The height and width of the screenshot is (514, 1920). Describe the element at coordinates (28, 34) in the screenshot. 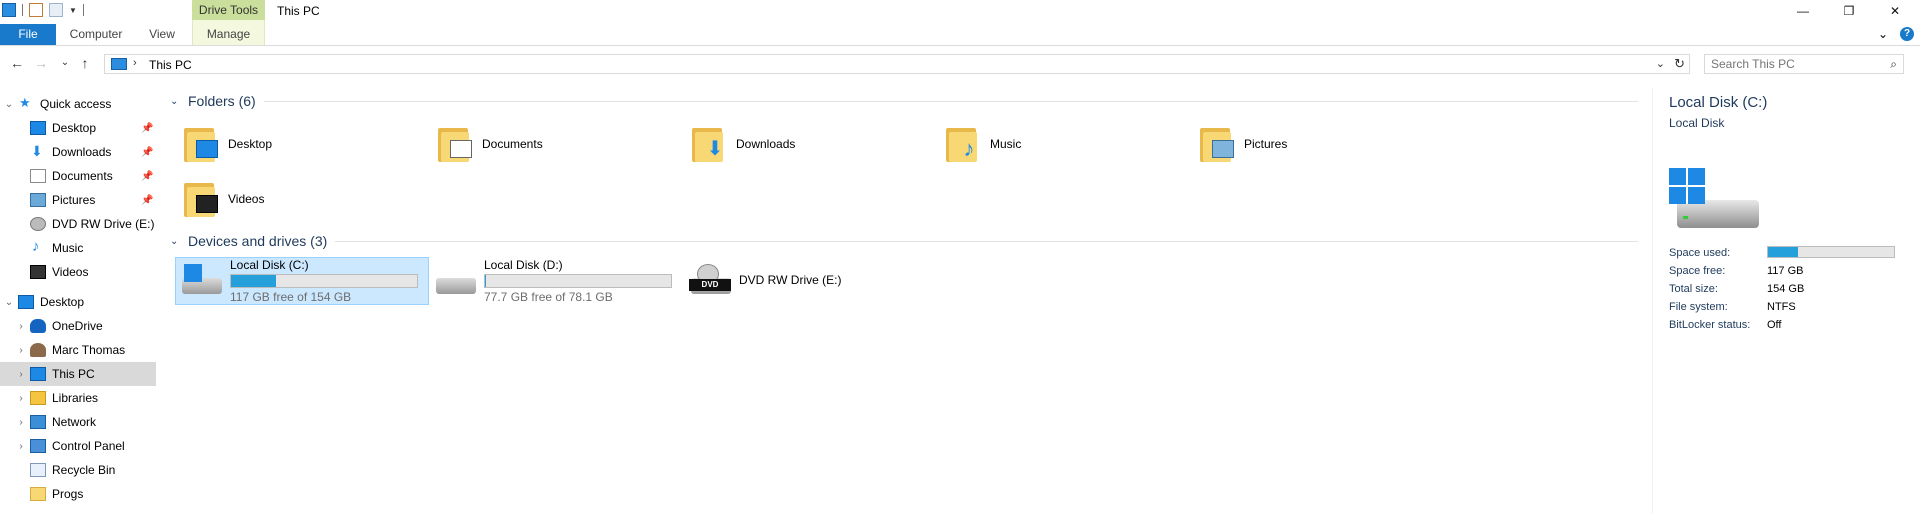

I see `tab-file: File` at that location.